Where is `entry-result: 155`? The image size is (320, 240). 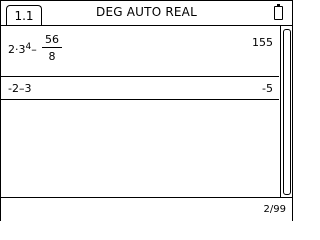 entry-result: 155 is located at coordinates (262, 42).